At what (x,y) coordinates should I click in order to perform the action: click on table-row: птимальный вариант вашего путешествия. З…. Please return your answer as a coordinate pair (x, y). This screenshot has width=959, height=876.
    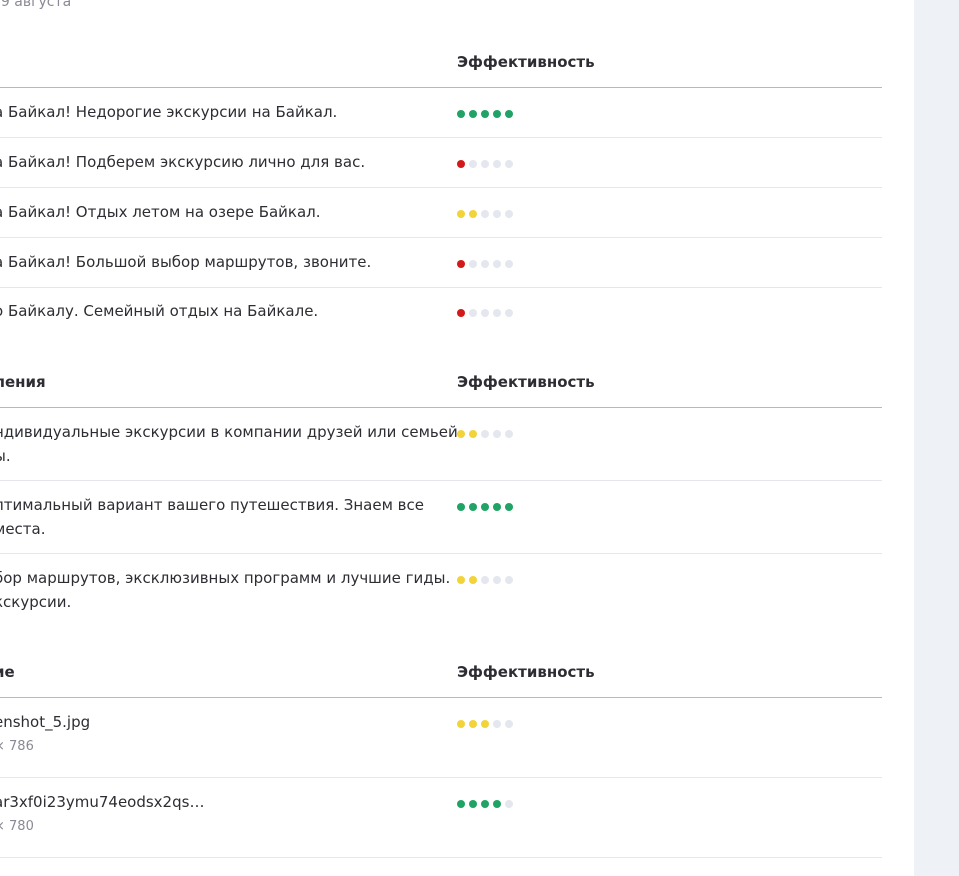
    Looking at the image, I should click on (441, 517).